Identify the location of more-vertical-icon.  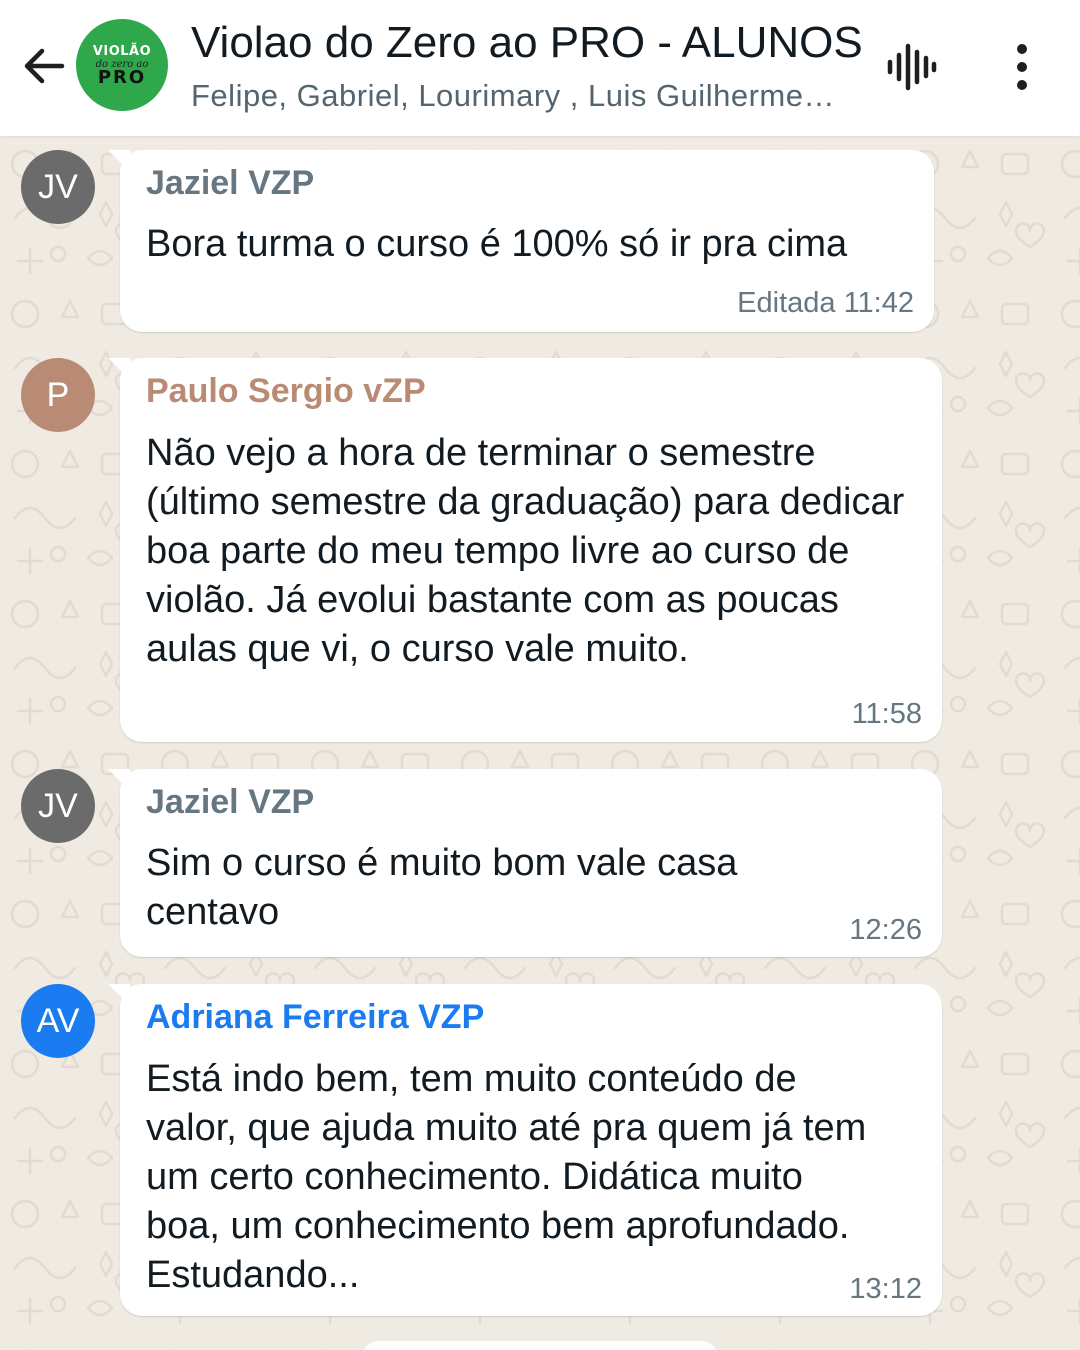
(1022, 67).